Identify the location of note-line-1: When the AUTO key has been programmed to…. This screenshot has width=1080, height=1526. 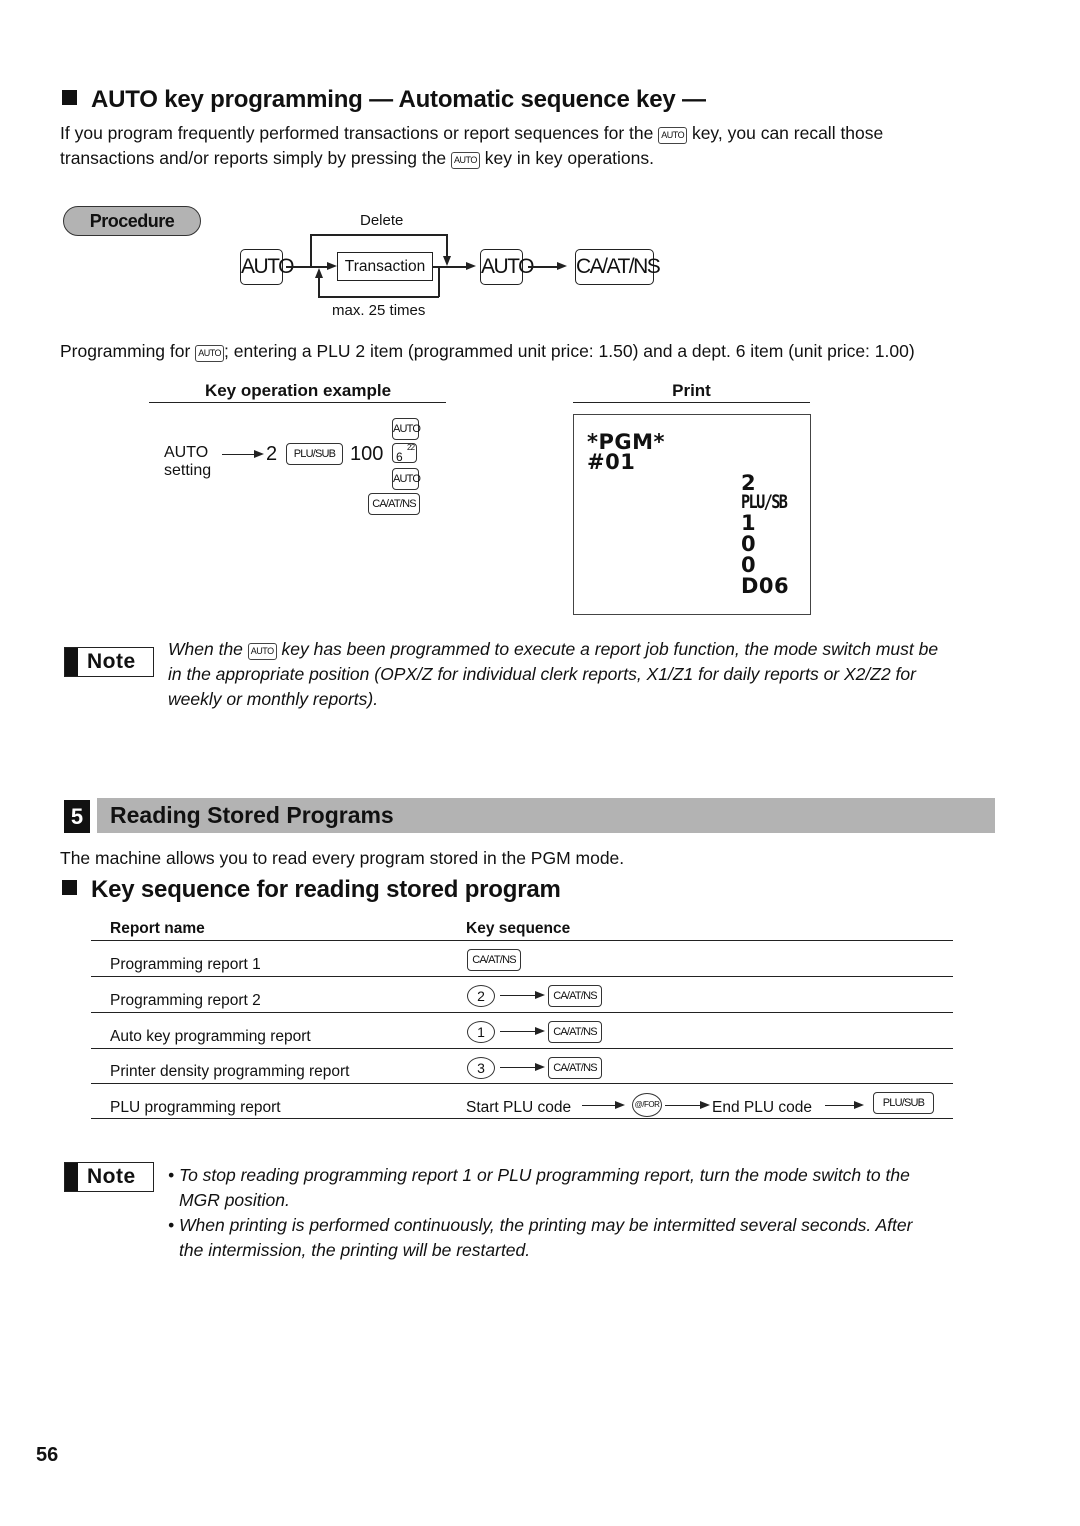
(553, 649).